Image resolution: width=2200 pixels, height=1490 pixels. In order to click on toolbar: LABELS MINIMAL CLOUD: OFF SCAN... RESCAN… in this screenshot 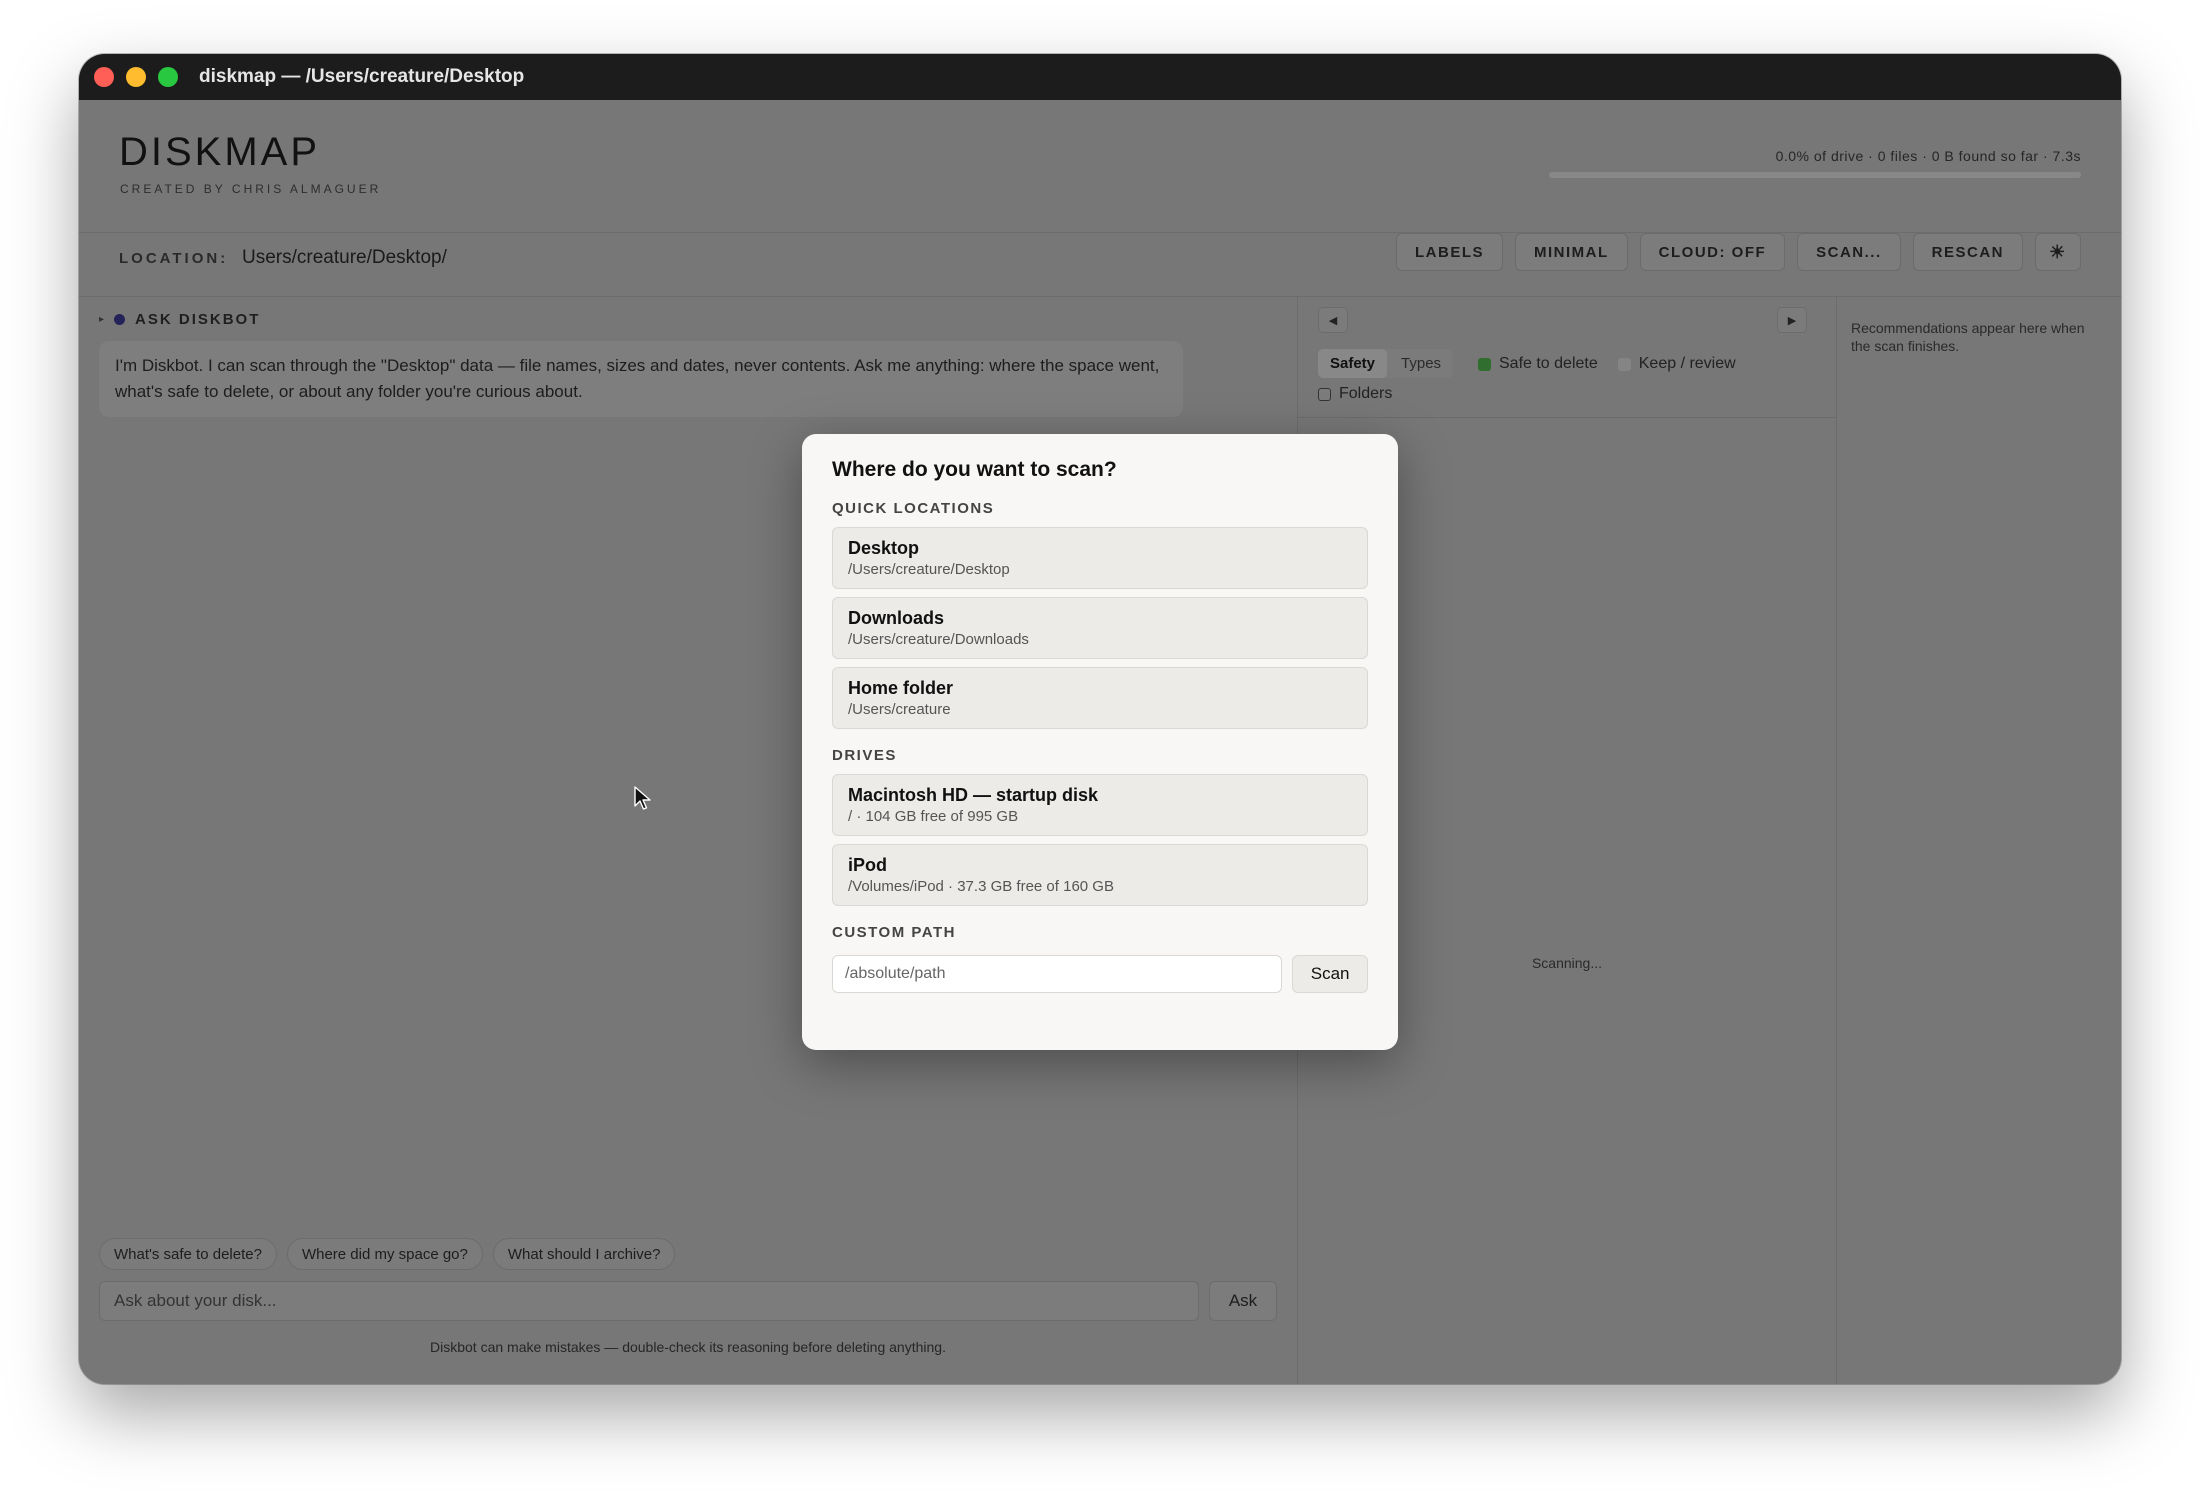, I will do `click(1738, 252)`.